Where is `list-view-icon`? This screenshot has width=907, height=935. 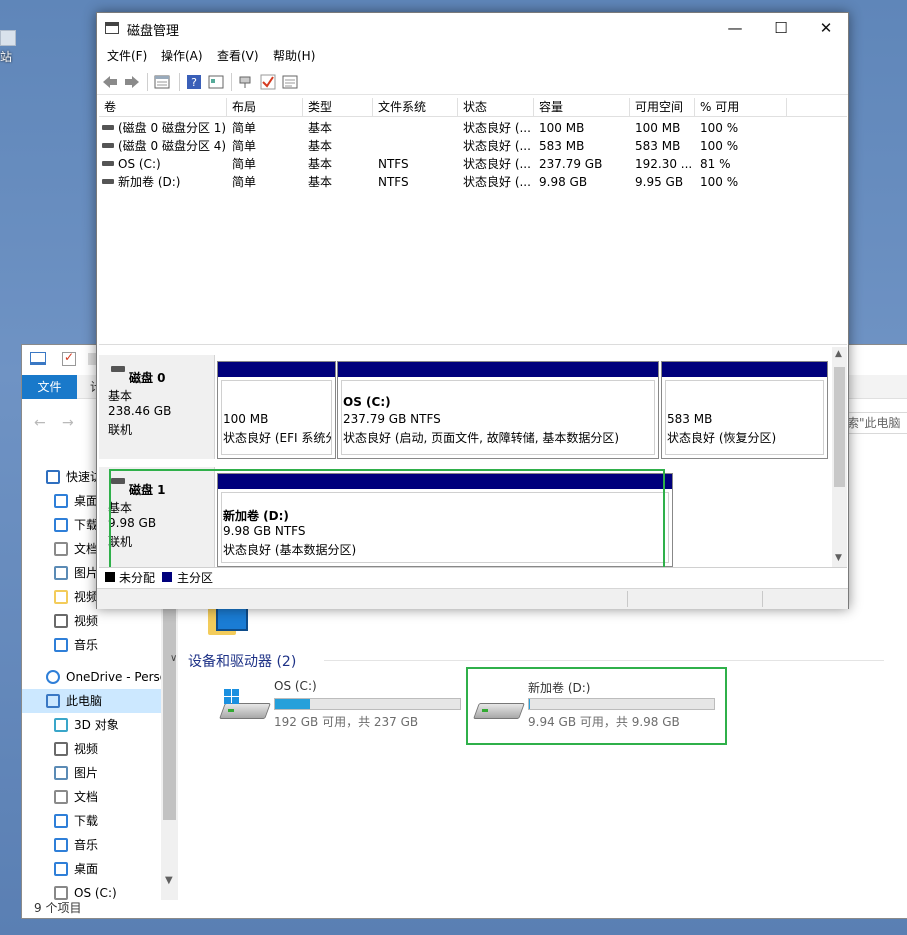
list-view-icon is located at coordinates (162, 82).